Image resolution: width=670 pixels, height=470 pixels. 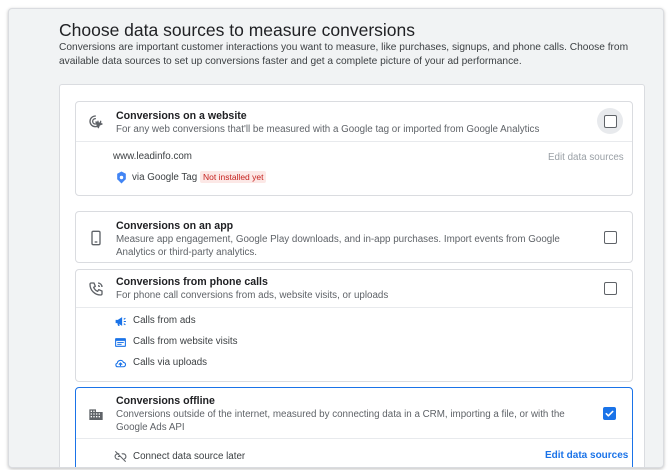 What do you see at coordinates (189, 456) in the screenshot?
I see `connect-later-label: Connect data source later` at bounding box center [189, 456].